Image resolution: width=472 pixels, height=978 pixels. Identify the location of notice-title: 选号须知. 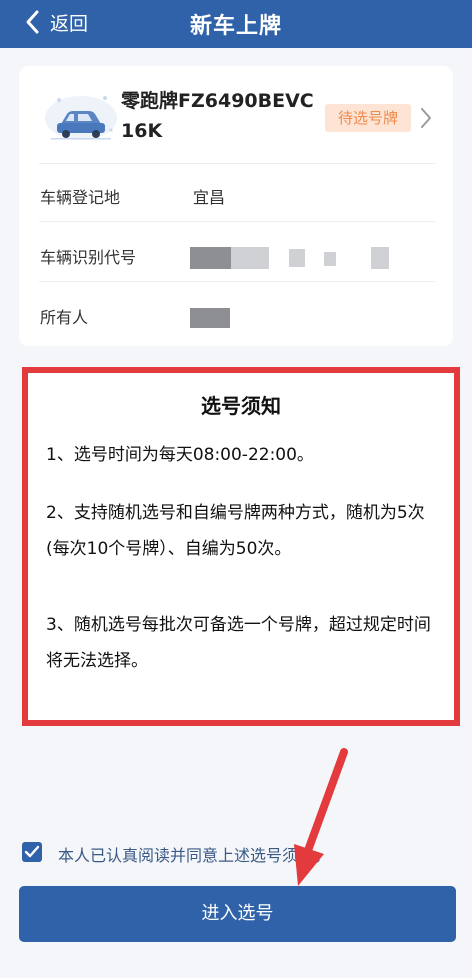
(241, 406).